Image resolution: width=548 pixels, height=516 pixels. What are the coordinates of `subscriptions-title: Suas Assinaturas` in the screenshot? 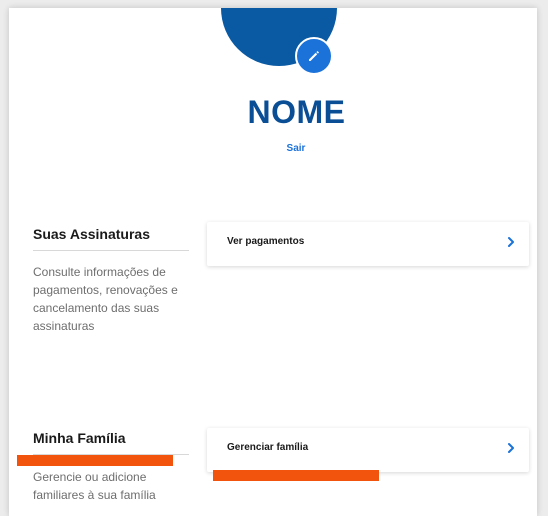 It's located at (111, 238).